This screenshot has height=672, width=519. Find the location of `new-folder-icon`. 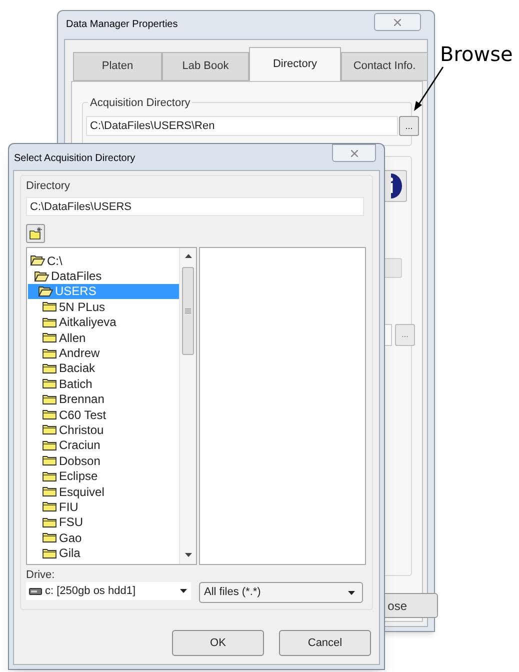

new-folder-icon is located at coordinates (35, 233).